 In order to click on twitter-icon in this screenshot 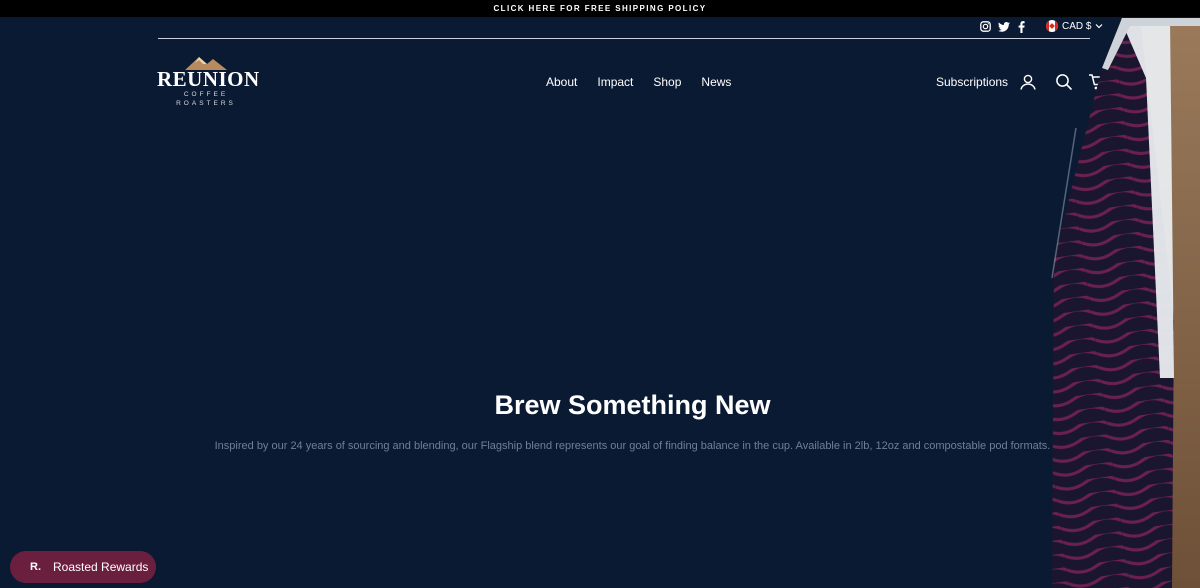, I will do `click(1003, 26)`.